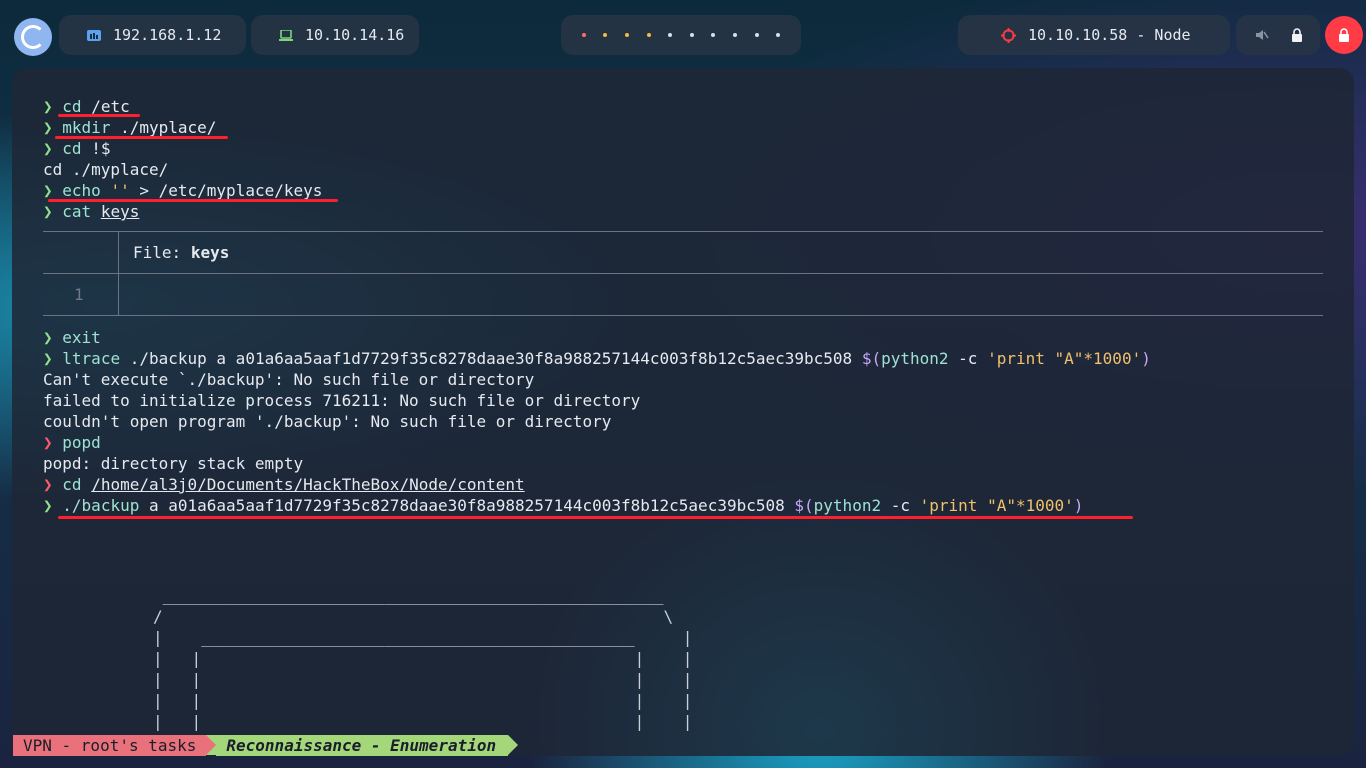  I want to click on terminal-line-9: ❯ popd, so click(72, 442).